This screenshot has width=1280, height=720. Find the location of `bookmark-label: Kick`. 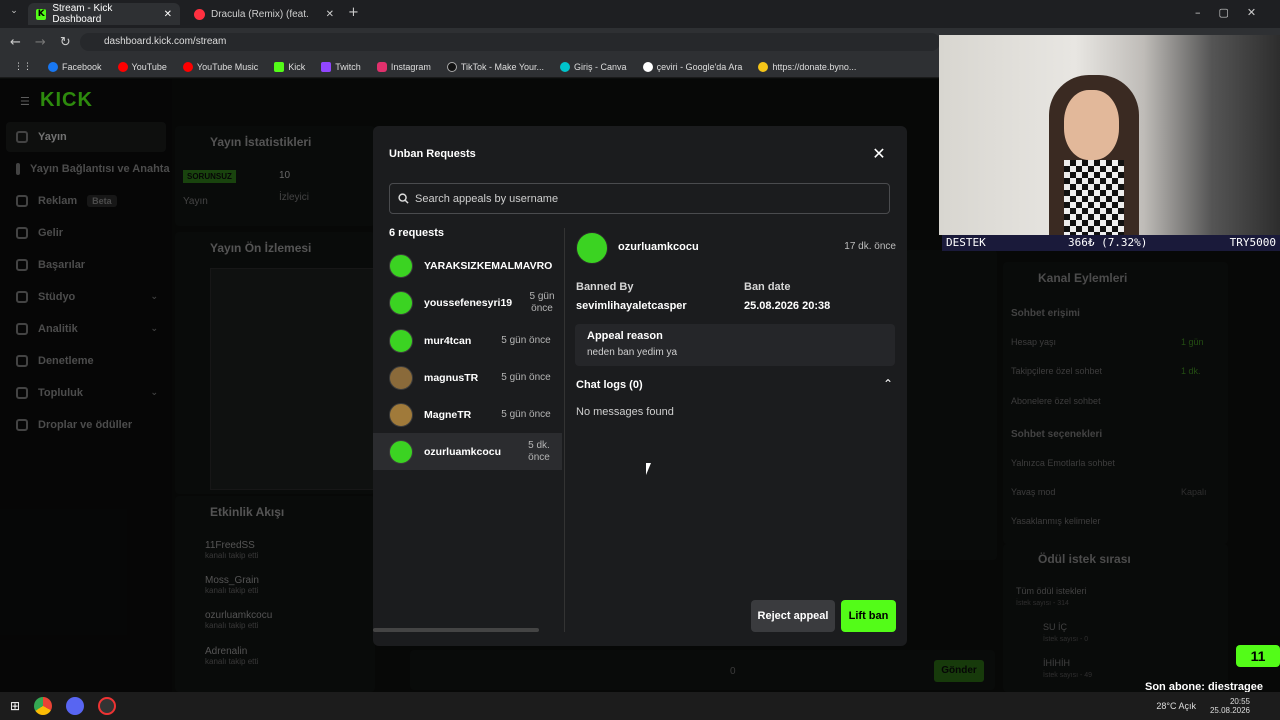

bookmark-label: Kick is located at coordinates (297, 66).